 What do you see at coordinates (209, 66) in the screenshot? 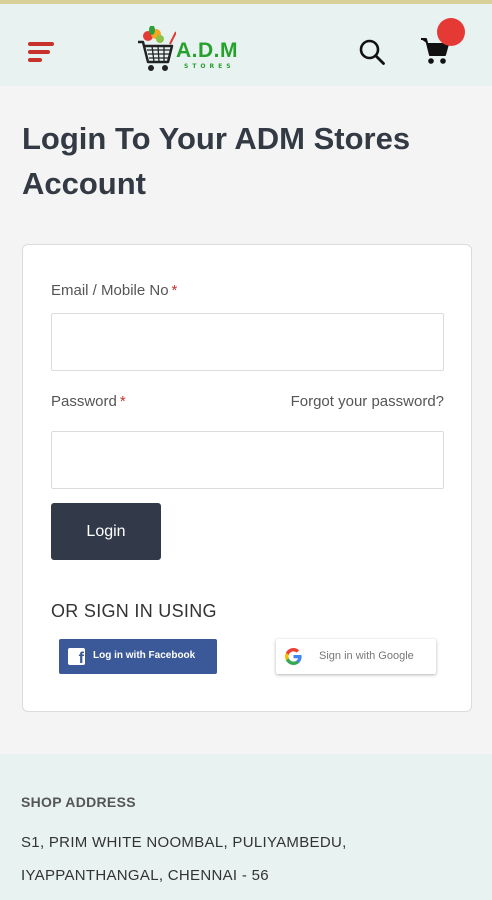
I see `logo-subtitle: STORES` at bounding box center [209, 66].